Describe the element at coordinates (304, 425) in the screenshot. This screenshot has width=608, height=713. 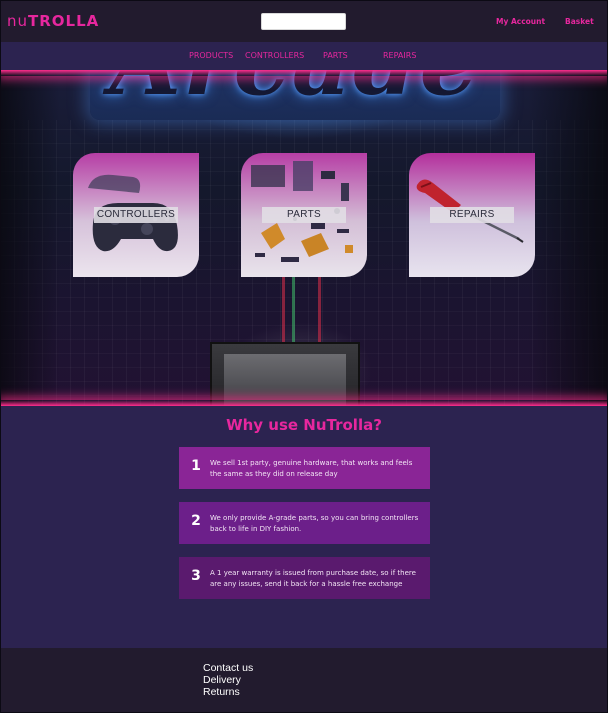
I see `section-title: Why use NuTrolla?` at that location.